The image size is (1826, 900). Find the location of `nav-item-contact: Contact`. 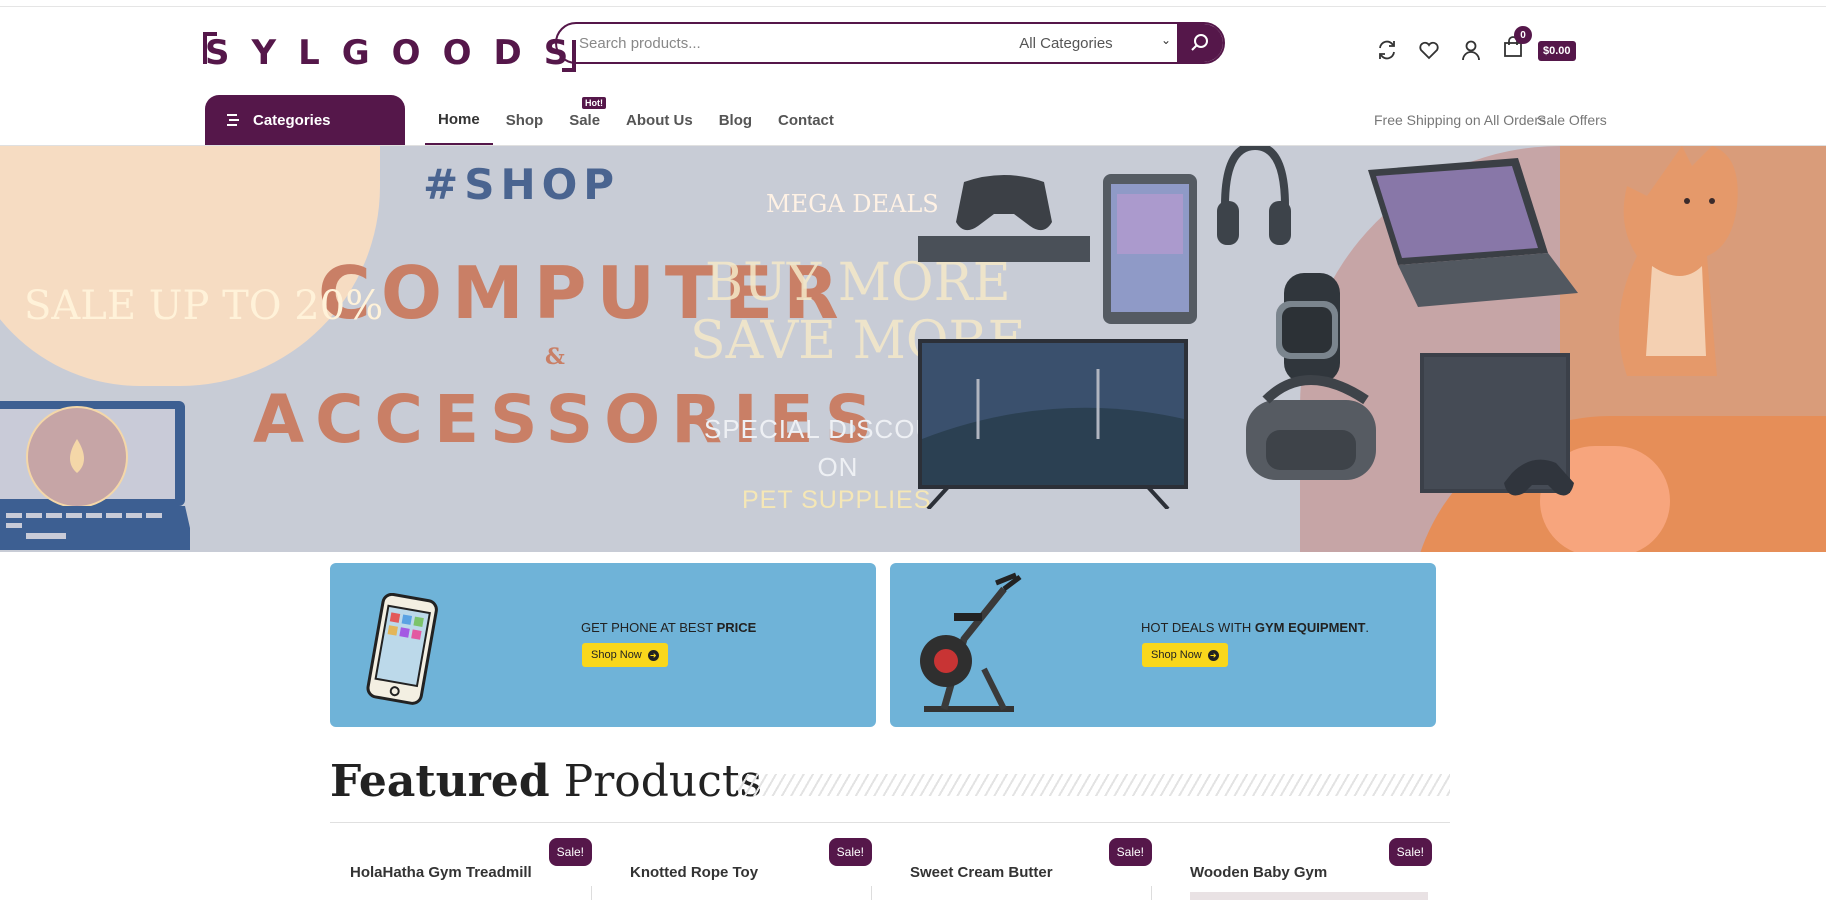

nav-item-contact: Contact is located at coordinates (806, 120).